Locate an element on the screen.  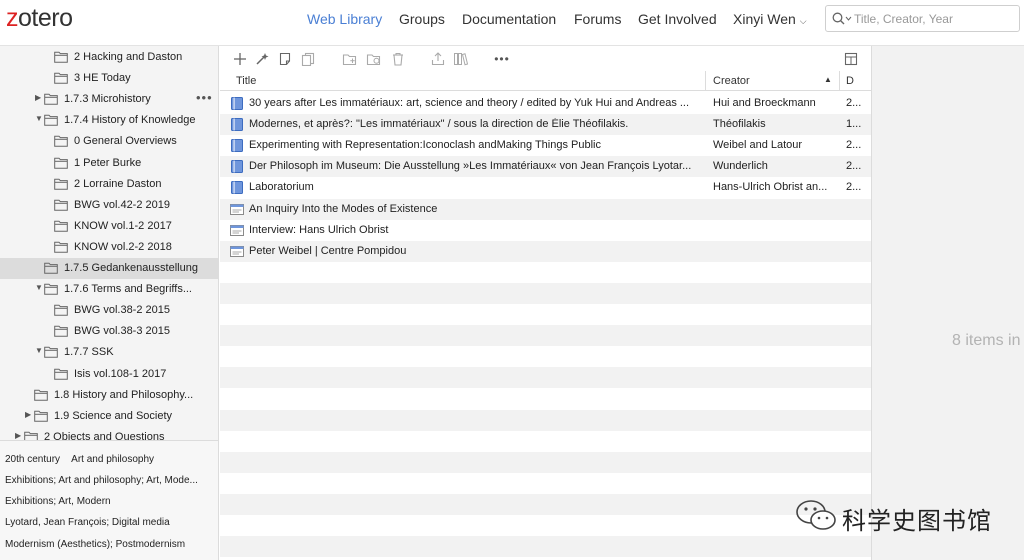
collection-item: BWG vol.38-3 2015 is located at coordinates (109, 331).